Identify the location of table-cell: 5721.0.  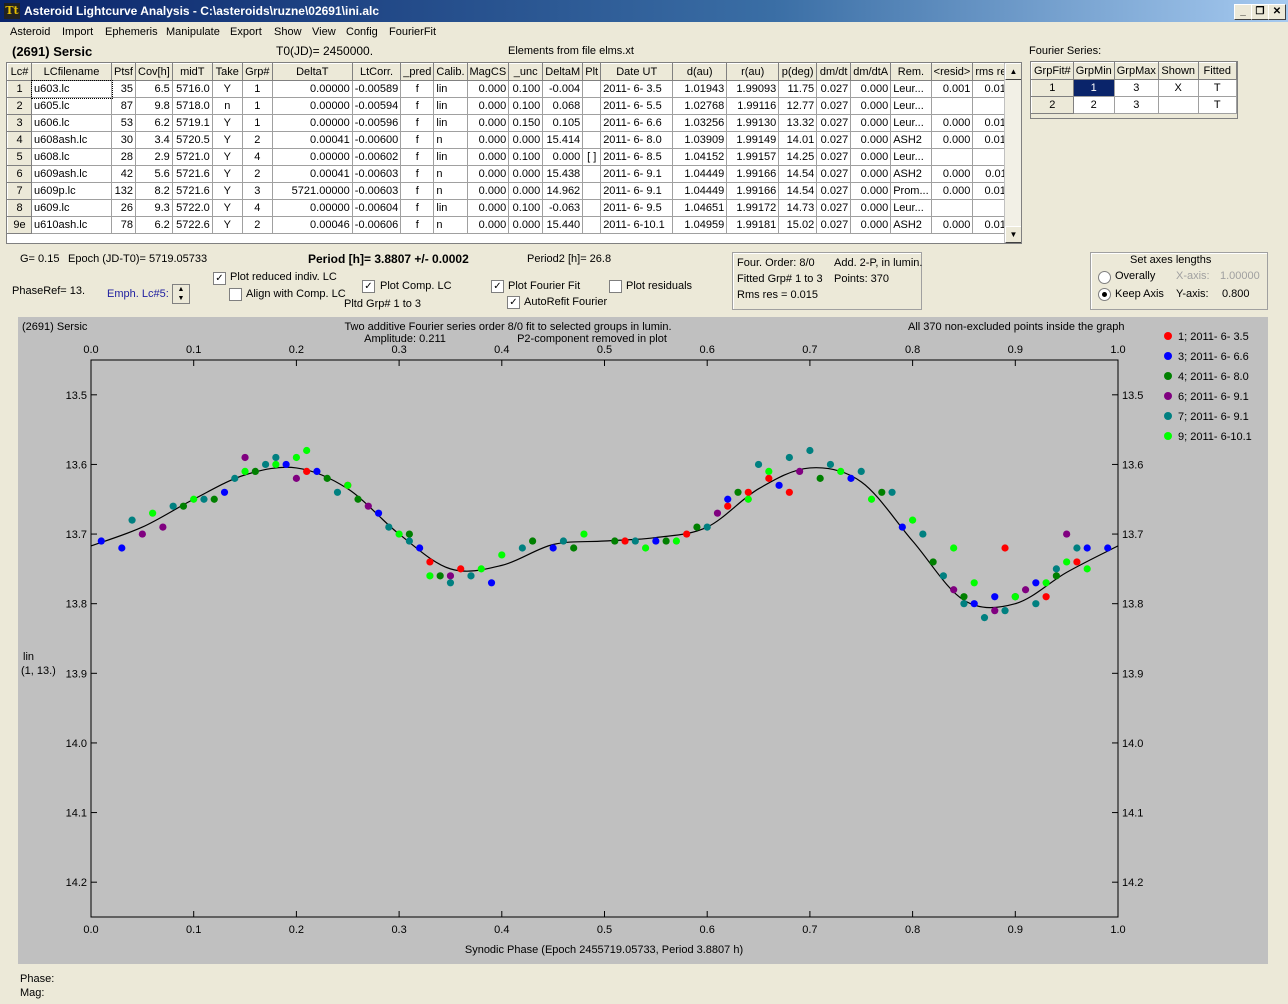
(192, 157).